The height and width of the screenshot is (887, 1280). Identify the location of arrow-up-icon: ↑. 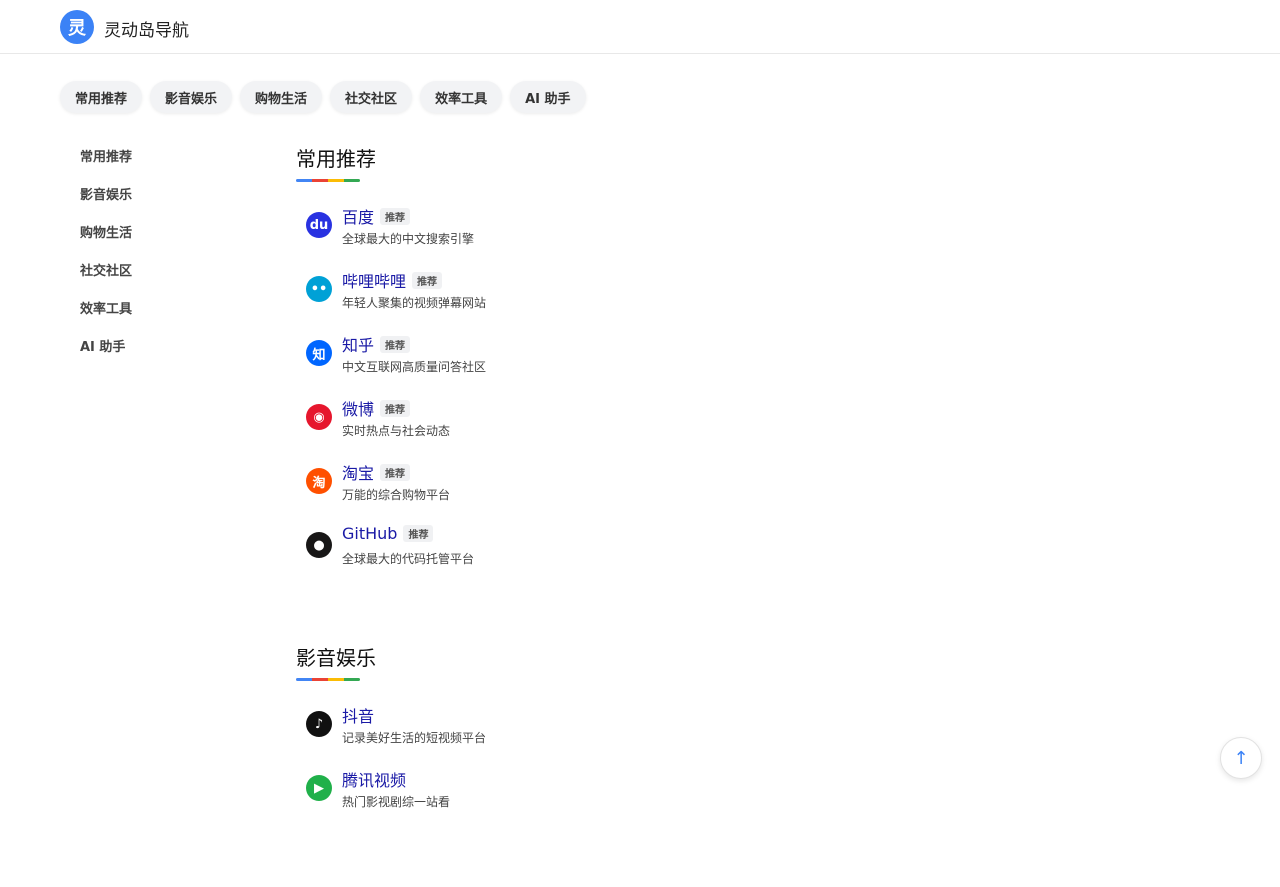
(1241, 758).